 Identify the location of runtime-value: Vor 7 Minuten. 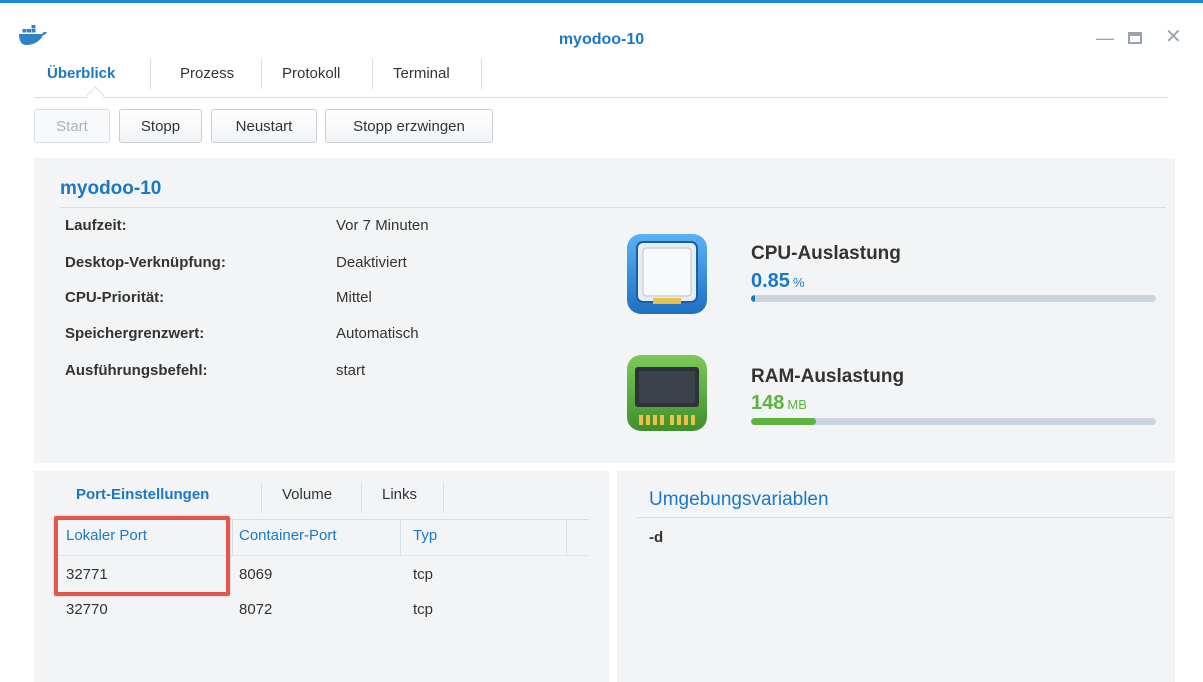
(382, 225).